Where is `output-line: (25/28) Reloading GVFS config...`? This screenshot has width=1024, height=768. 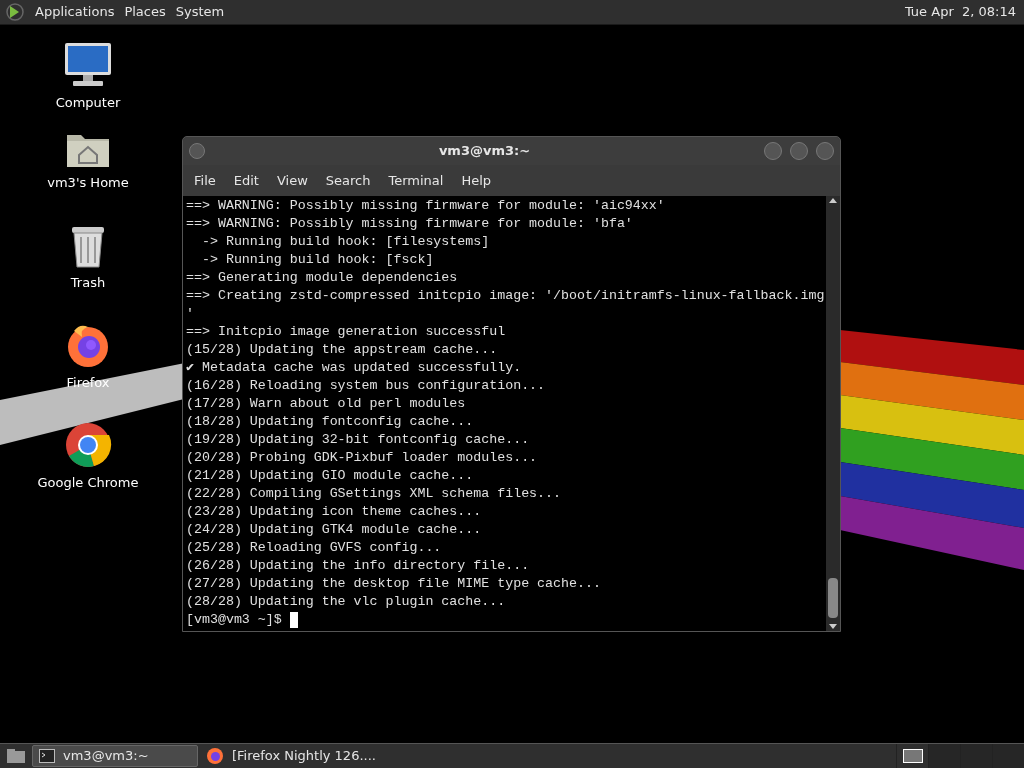 output-line: (25/28) Reloading GVFS config... is located at coordinates (314, 548).